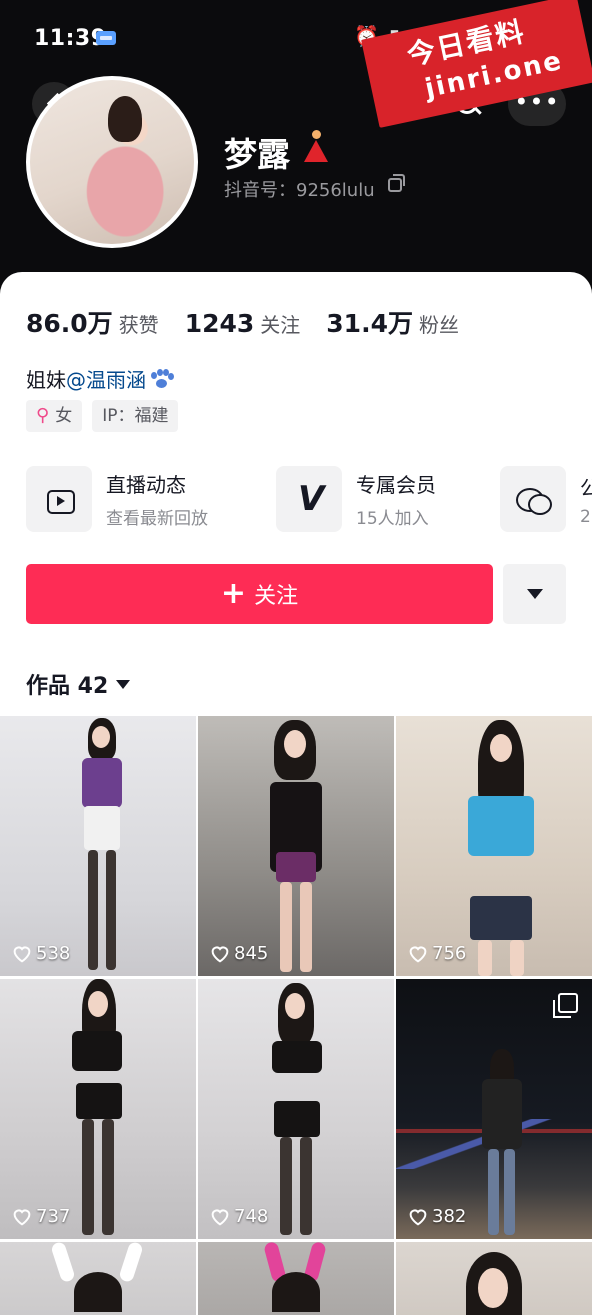  I want to click on follow-label: 关注, so click(276, 596).